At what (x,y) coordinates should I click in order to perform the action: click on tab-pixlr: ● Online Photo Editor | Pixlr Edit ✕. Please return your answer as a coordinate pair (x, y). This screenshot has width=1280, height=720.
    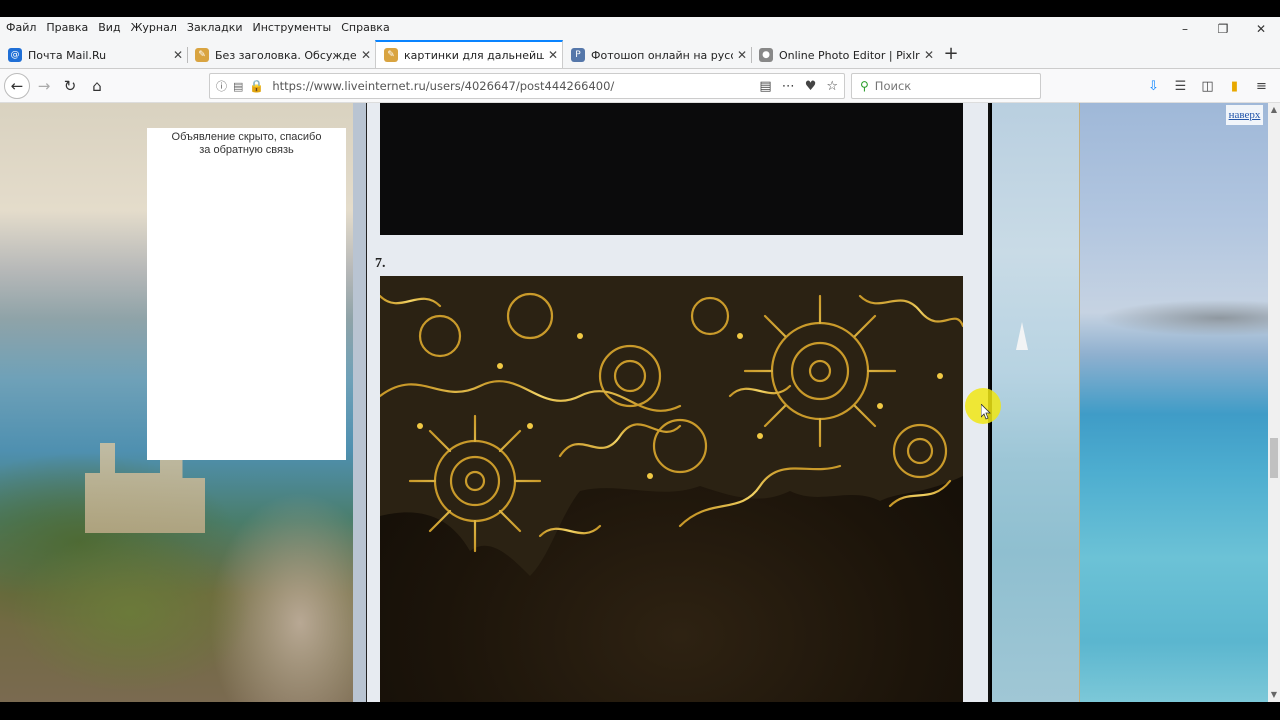
    Looking at the image, I should click on (844, 55).